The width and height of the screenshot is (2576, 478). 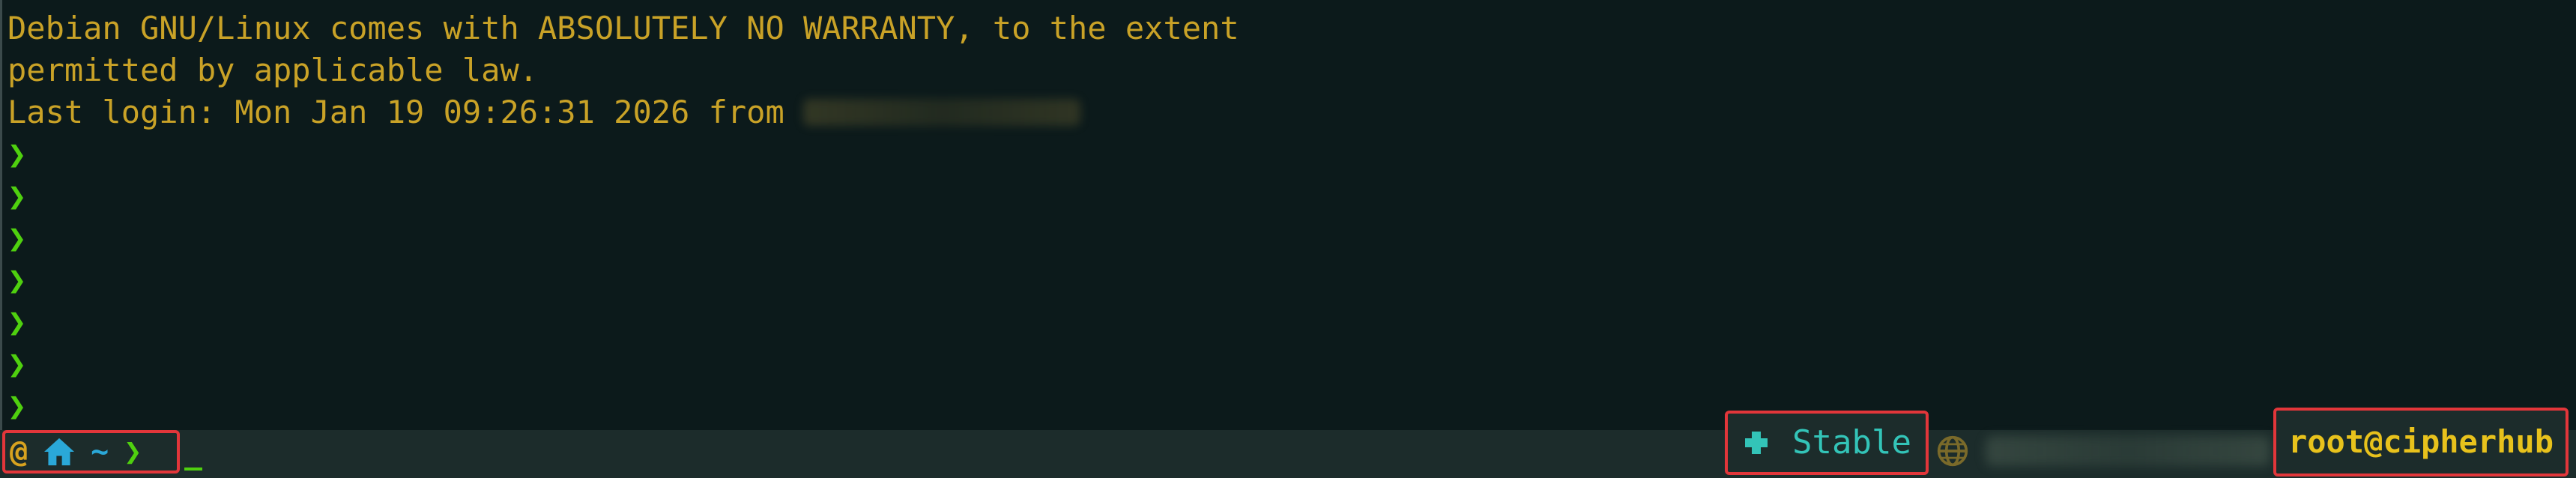 I want to click on prompt-path-segment: @ ~ ❯, so click(x=91, y=452).